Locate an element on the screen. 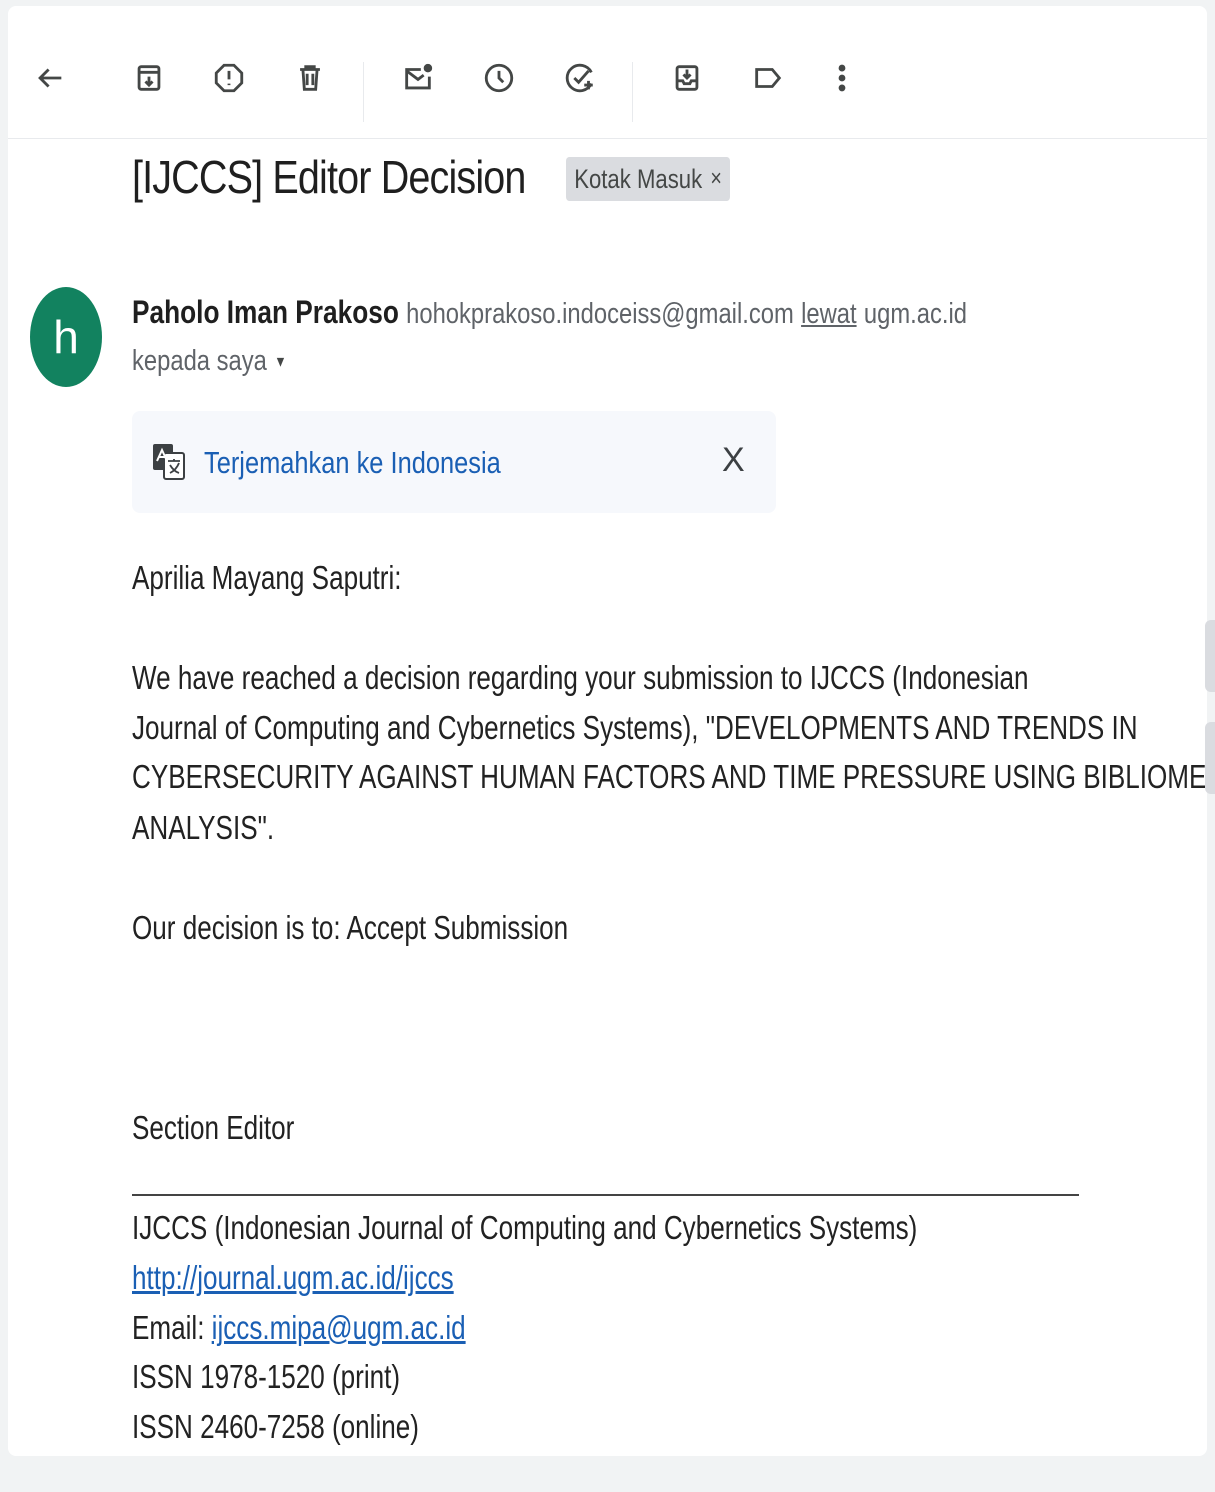  journal-email-line: Email: ijccs.mipa@ugm.ac.id is located at coordinates (299, 1328).